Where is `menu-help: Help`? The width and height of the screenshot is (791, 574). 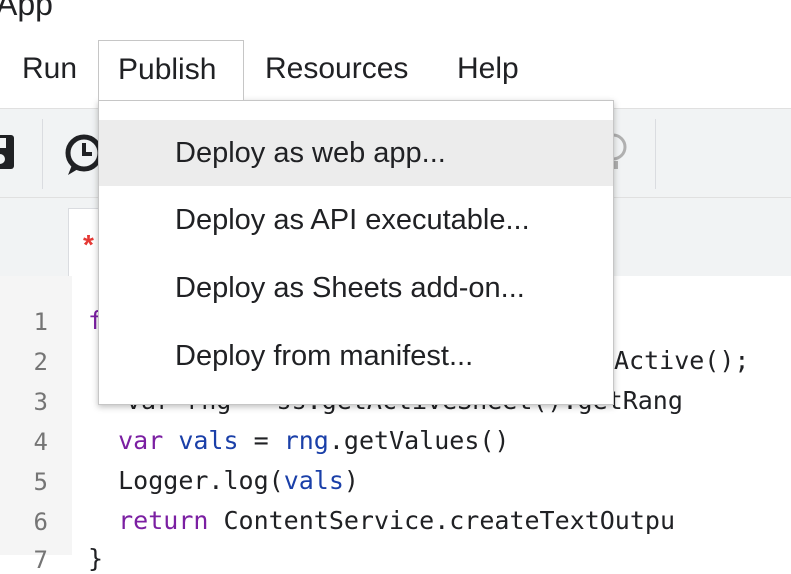 menu-help: Help is located at coordinates (488, 70).